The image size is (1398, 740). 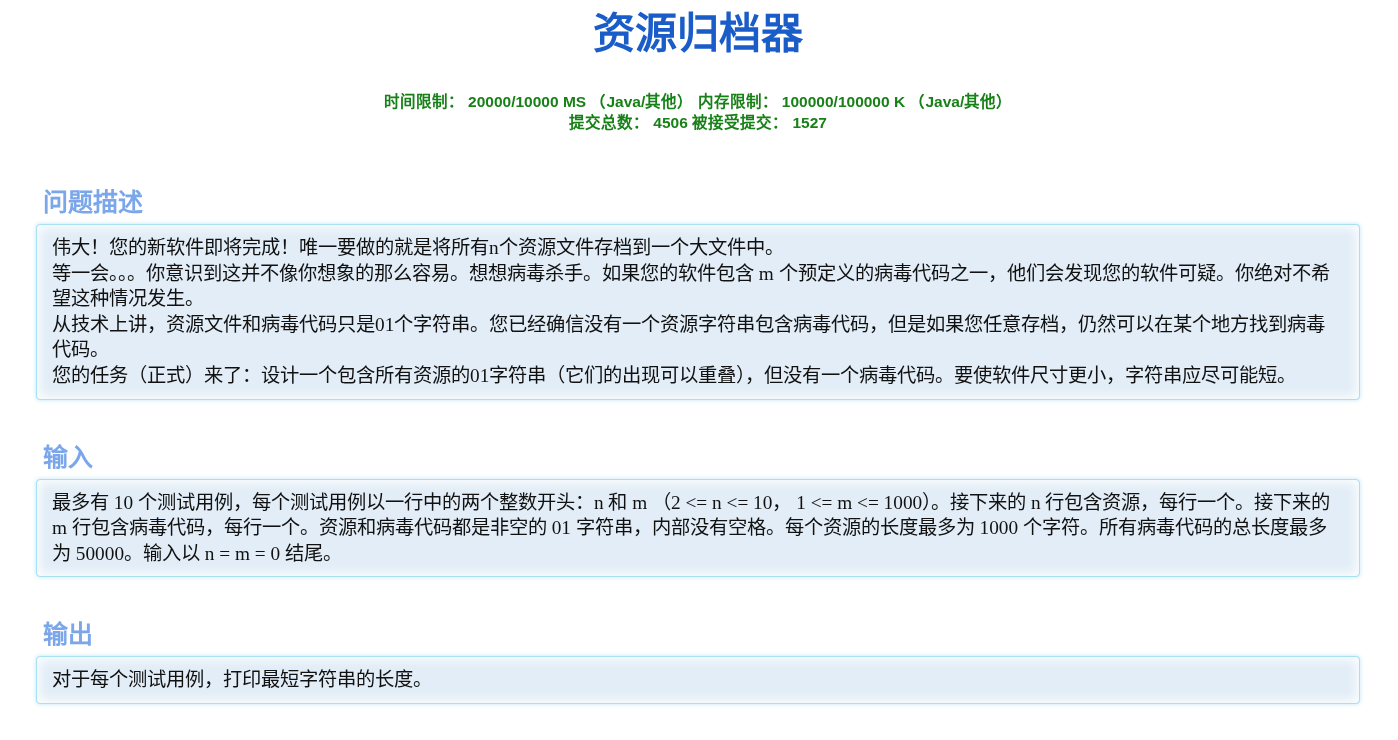 What do you see at coordinates (68, 456) in the screenshot?
I see `section-heading: 输入` at bounding box center [68, 456].